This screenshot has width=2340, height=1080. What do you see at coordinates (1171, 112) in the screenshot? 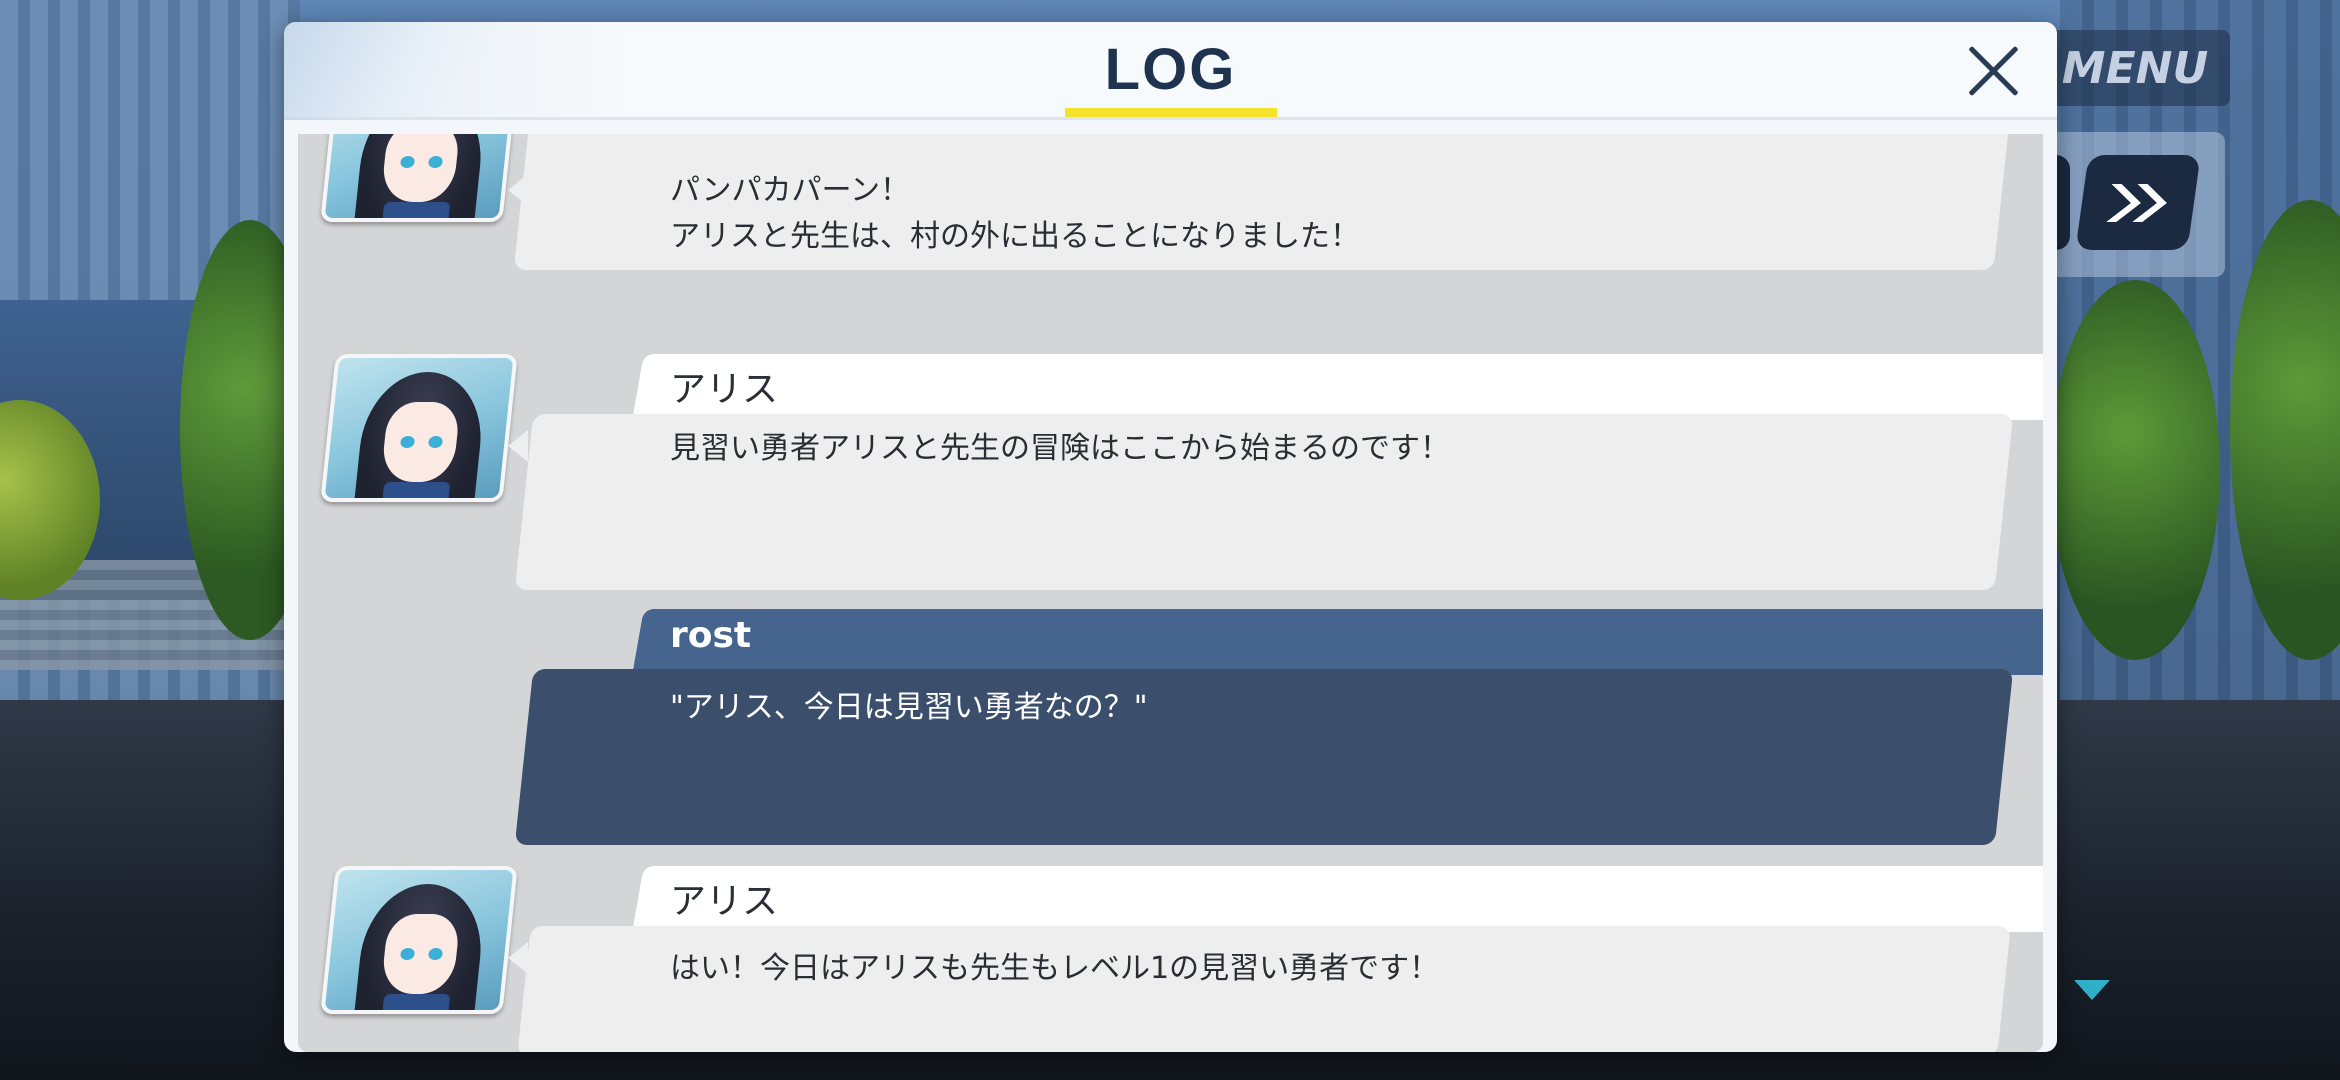
I see `title-underline` at bounding box center [1171, 112].